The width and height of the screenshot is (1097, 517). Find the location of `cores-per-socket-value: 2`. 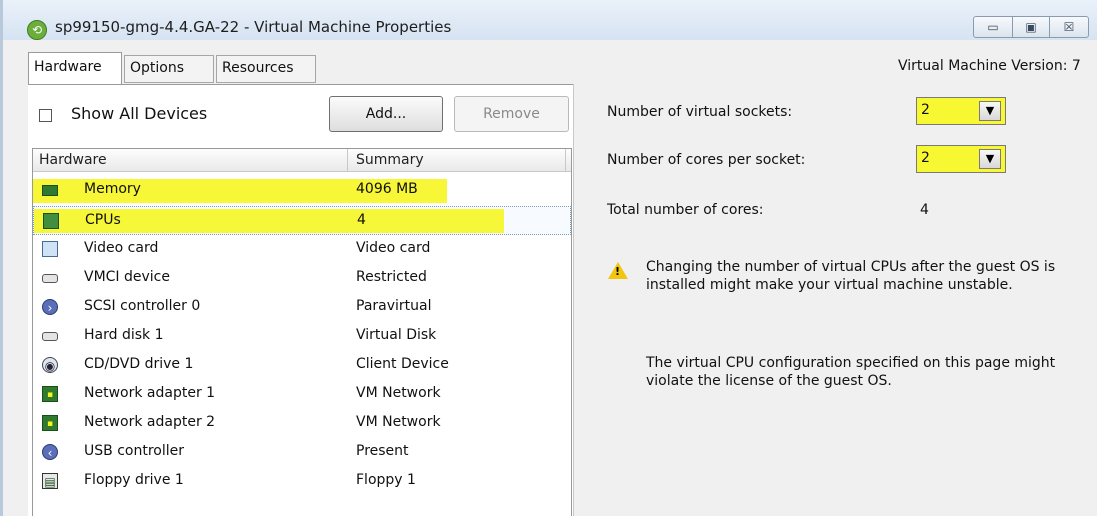

cores-per-socket-value: 2 is located at coordinates (925, 158).